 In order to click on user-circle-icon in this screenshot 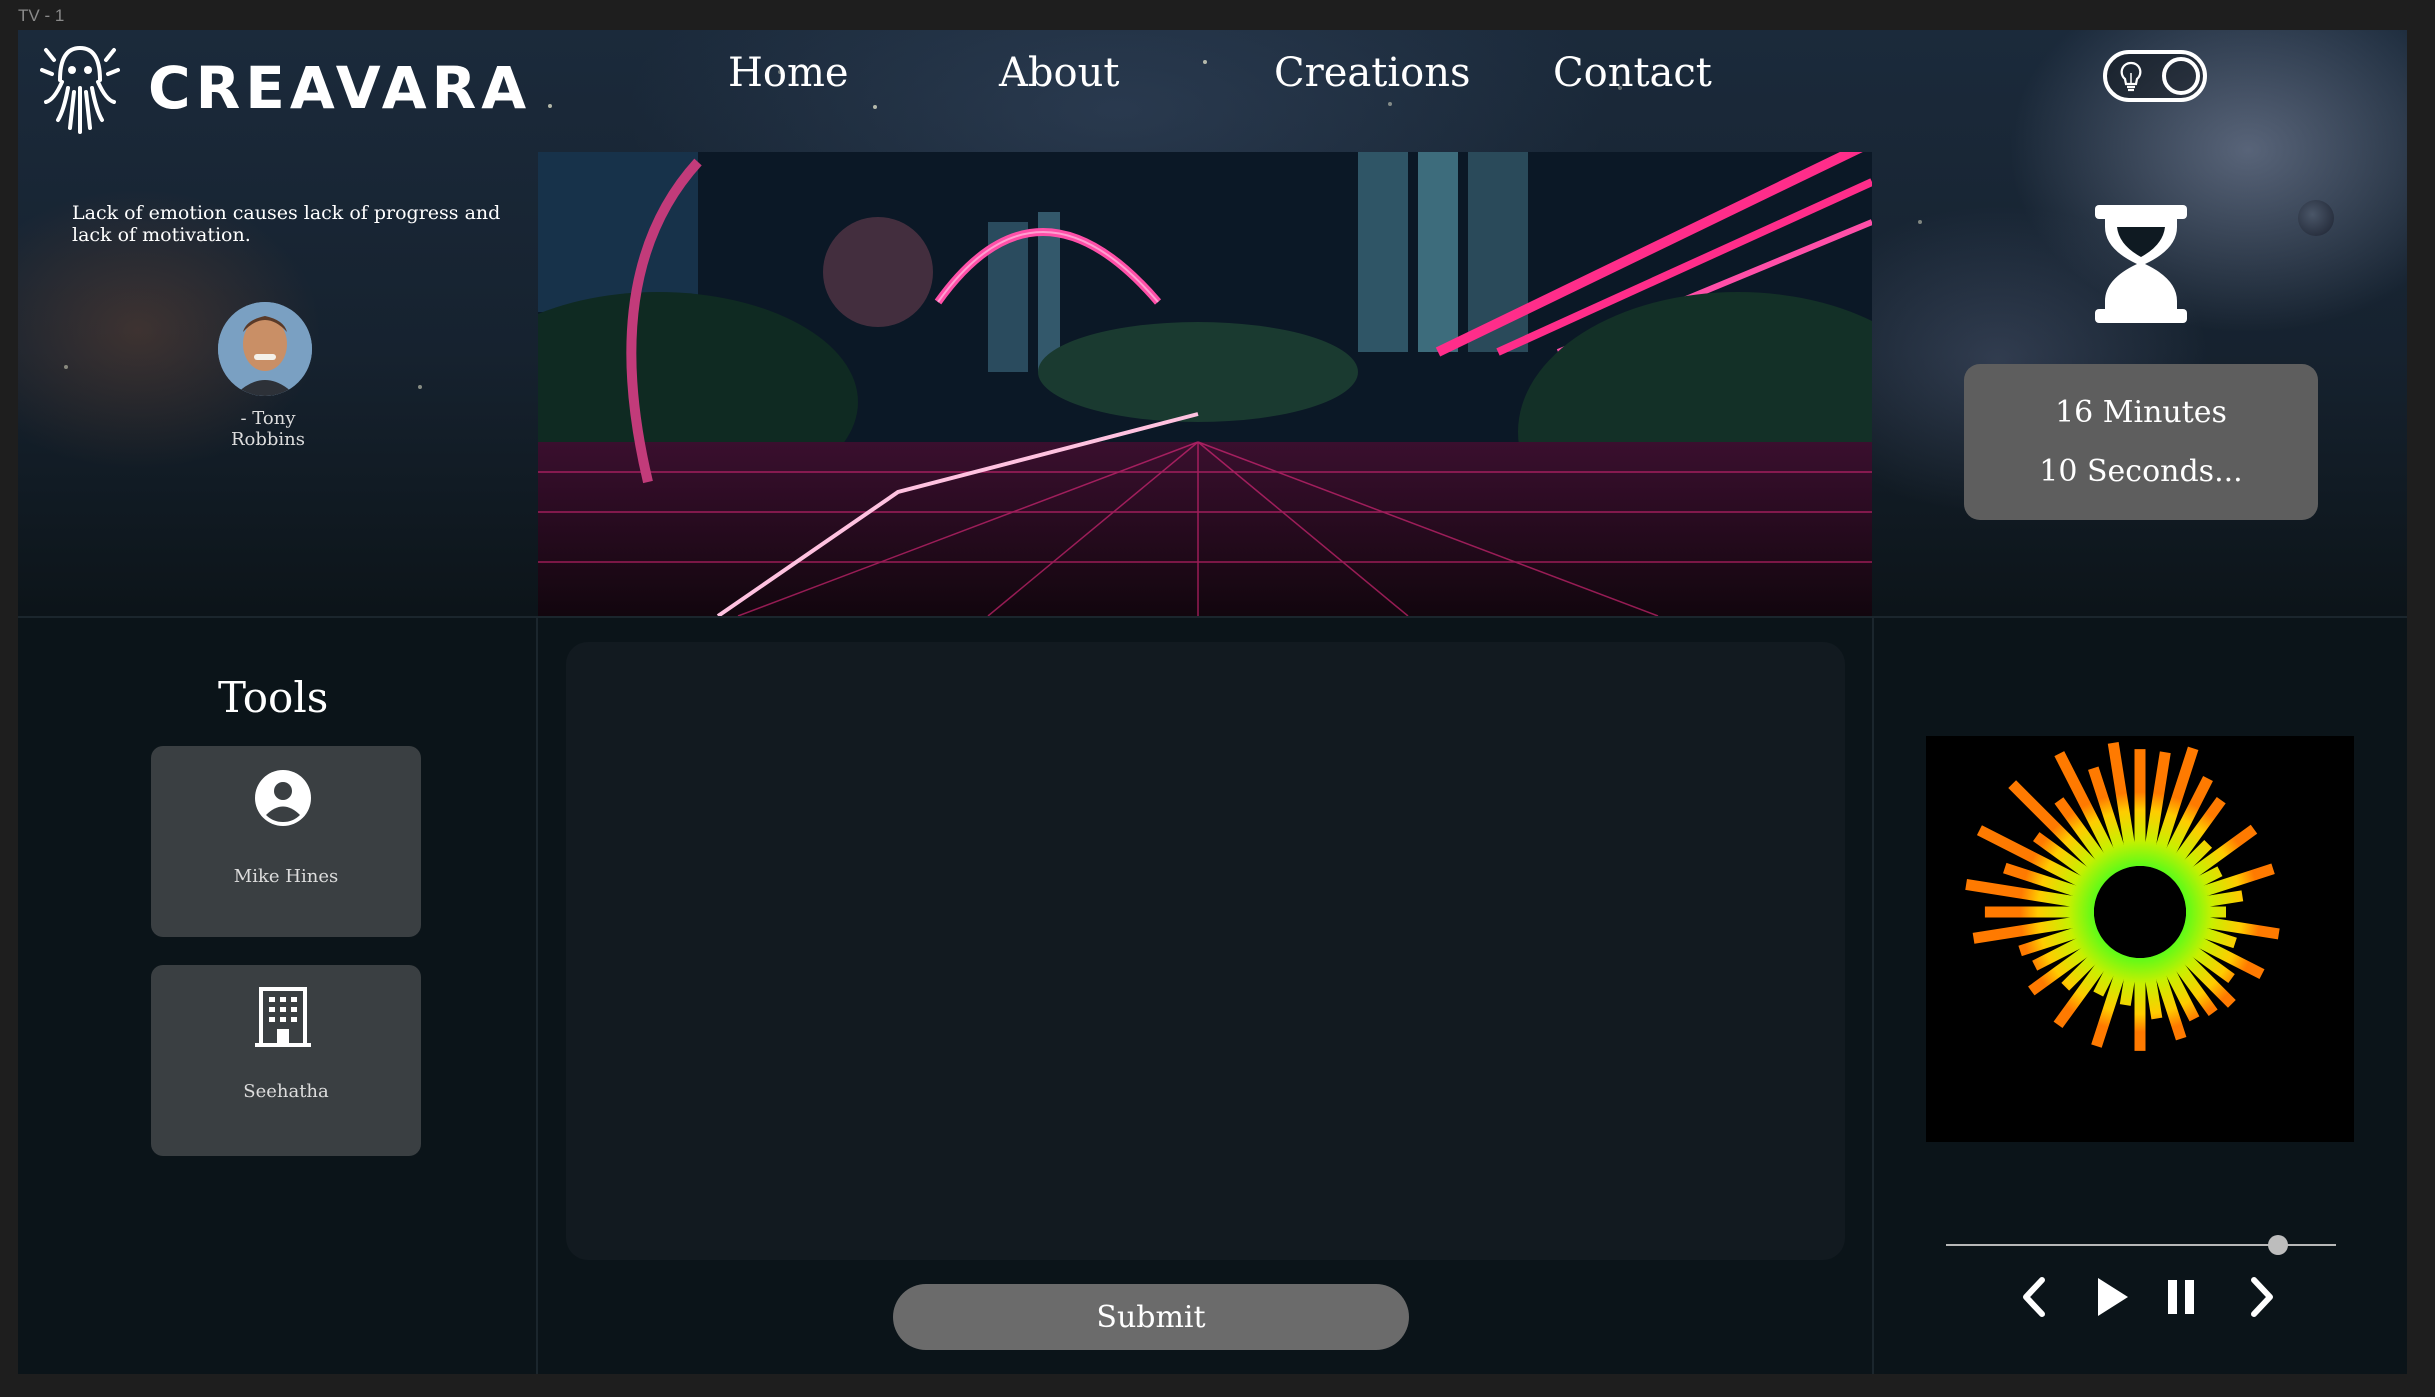, I will do `click(283, 798)`.